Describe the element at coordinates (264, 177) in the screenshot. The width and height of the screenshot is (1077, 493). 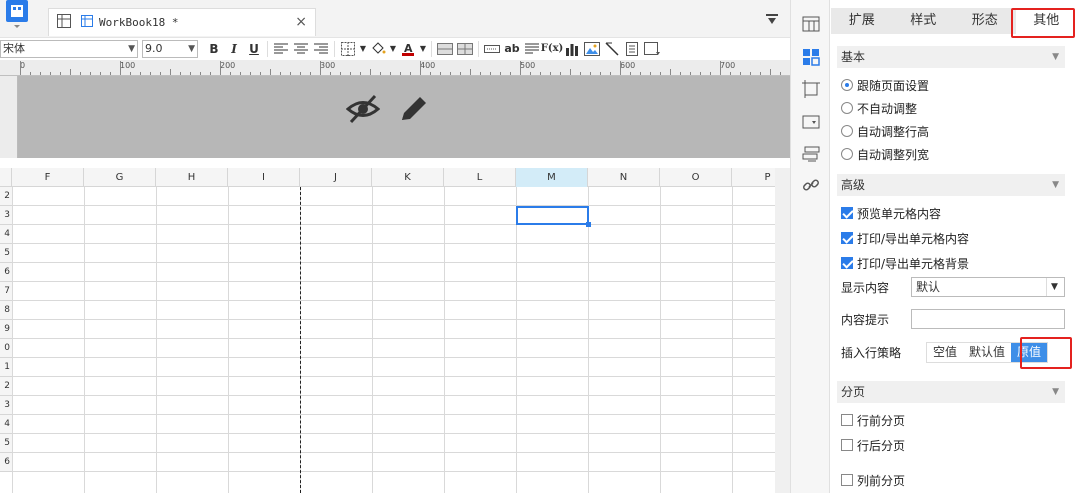
I see `column-header: I` at that location.